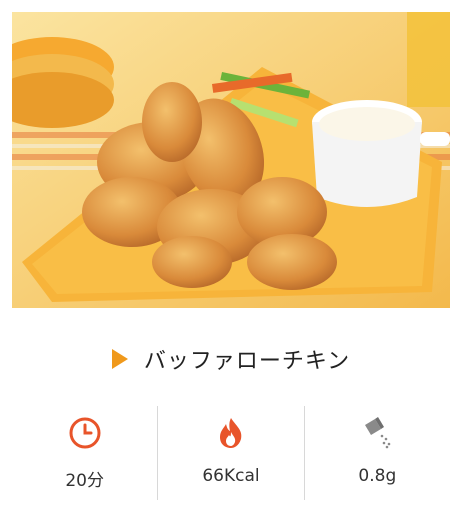 This screenshot has height=514, width=462. I want to click on salt-value: 0.8g, so click(377, 476).